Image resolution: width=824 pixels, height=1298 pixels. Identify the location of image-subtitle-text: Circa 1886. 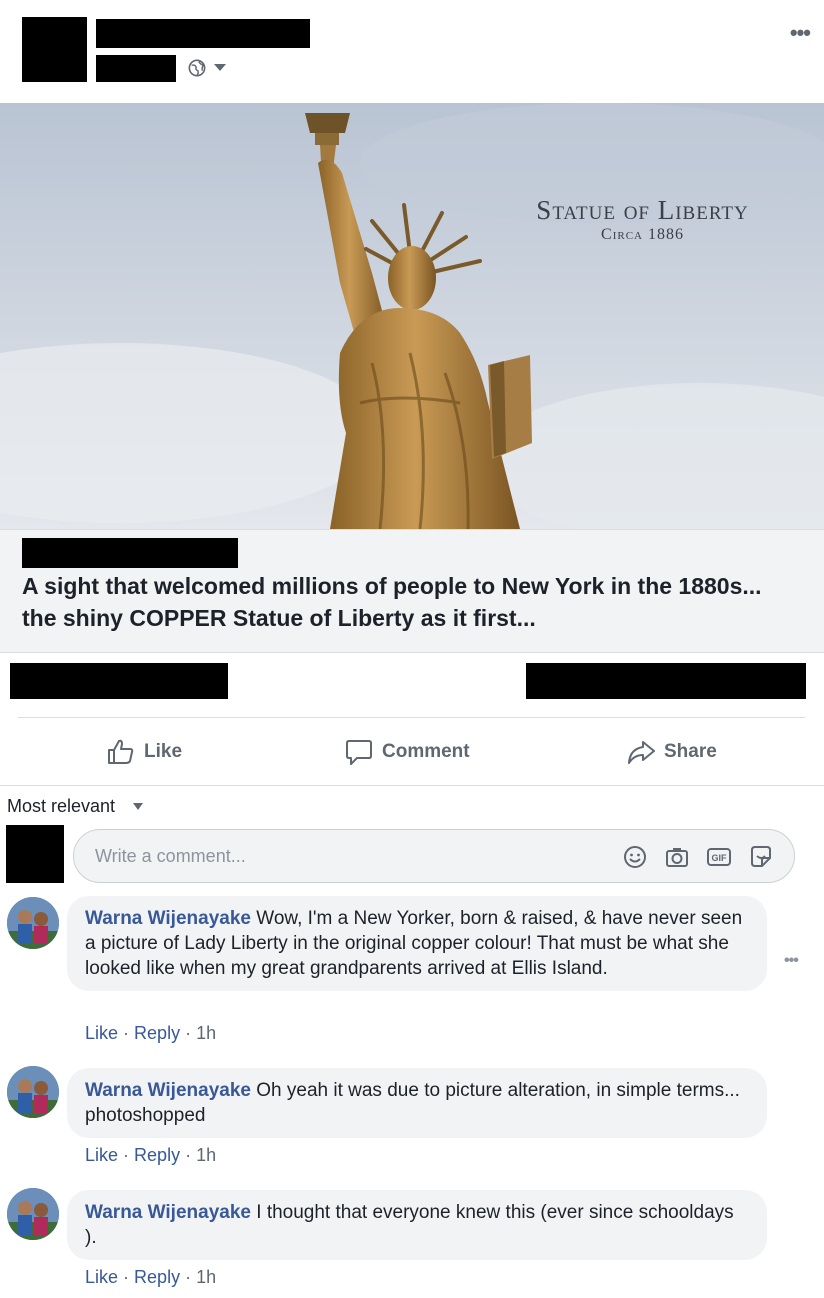
(642, 234).